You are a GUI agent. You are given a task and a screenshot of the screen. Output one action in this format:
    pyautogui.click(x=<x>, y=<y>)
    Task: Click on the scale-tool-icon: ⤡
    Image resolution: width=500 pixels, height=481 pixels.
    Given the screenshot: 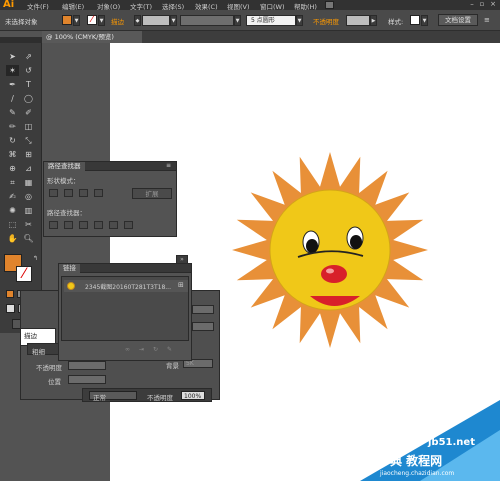 What is the action you would take?
    pyautogui.click(x=28, y=140)
    